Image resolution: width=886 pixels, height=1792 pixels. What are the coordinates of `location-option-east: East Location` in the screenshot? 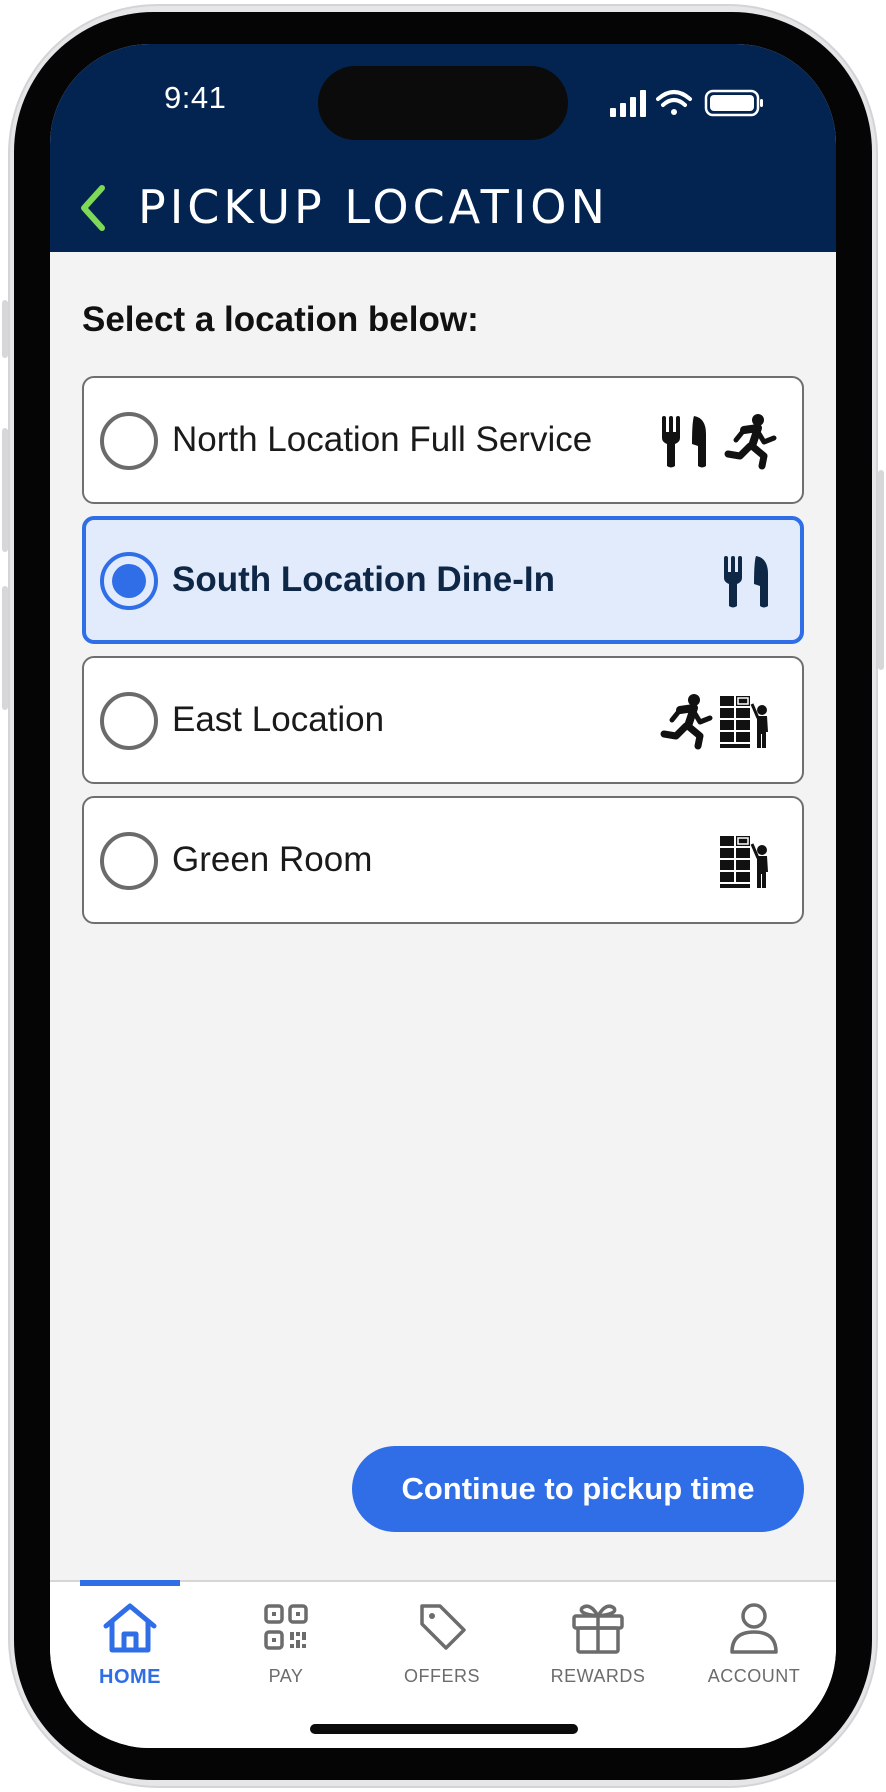 It's located at (443, 720).